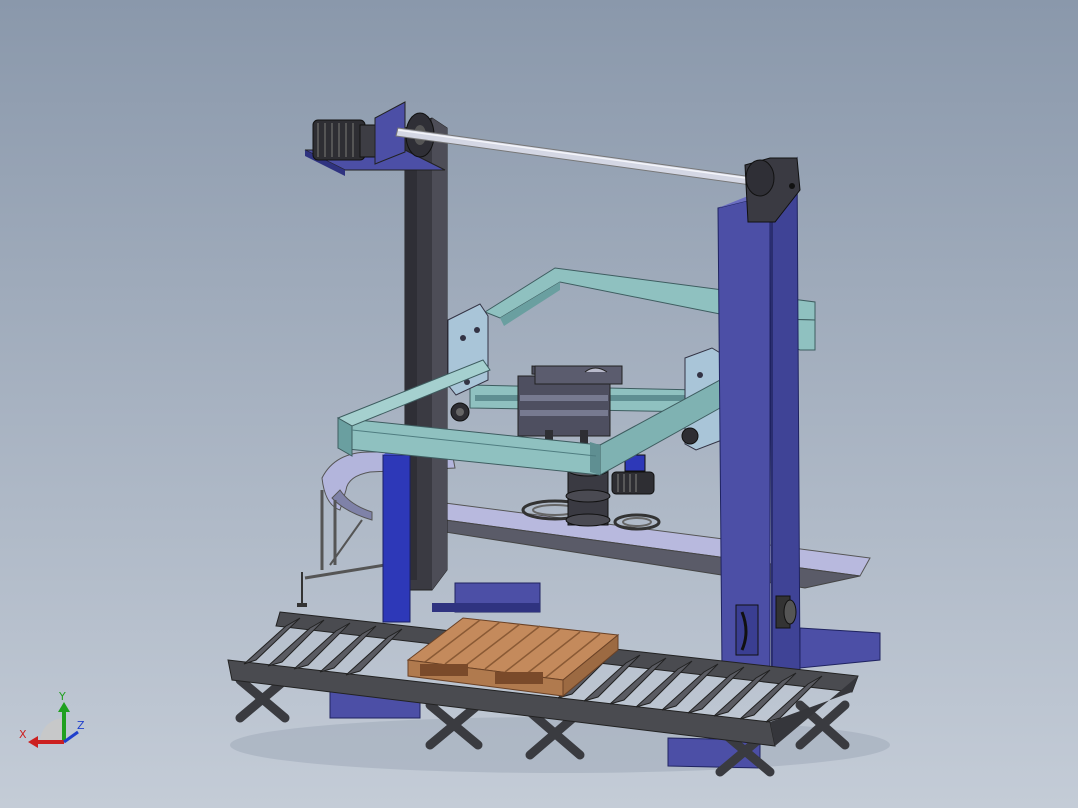 The image size is (1078, 808). Describe the element at coordinates (33, 742) in the screenshot. I see `x-axis-arrowhead` at that location.